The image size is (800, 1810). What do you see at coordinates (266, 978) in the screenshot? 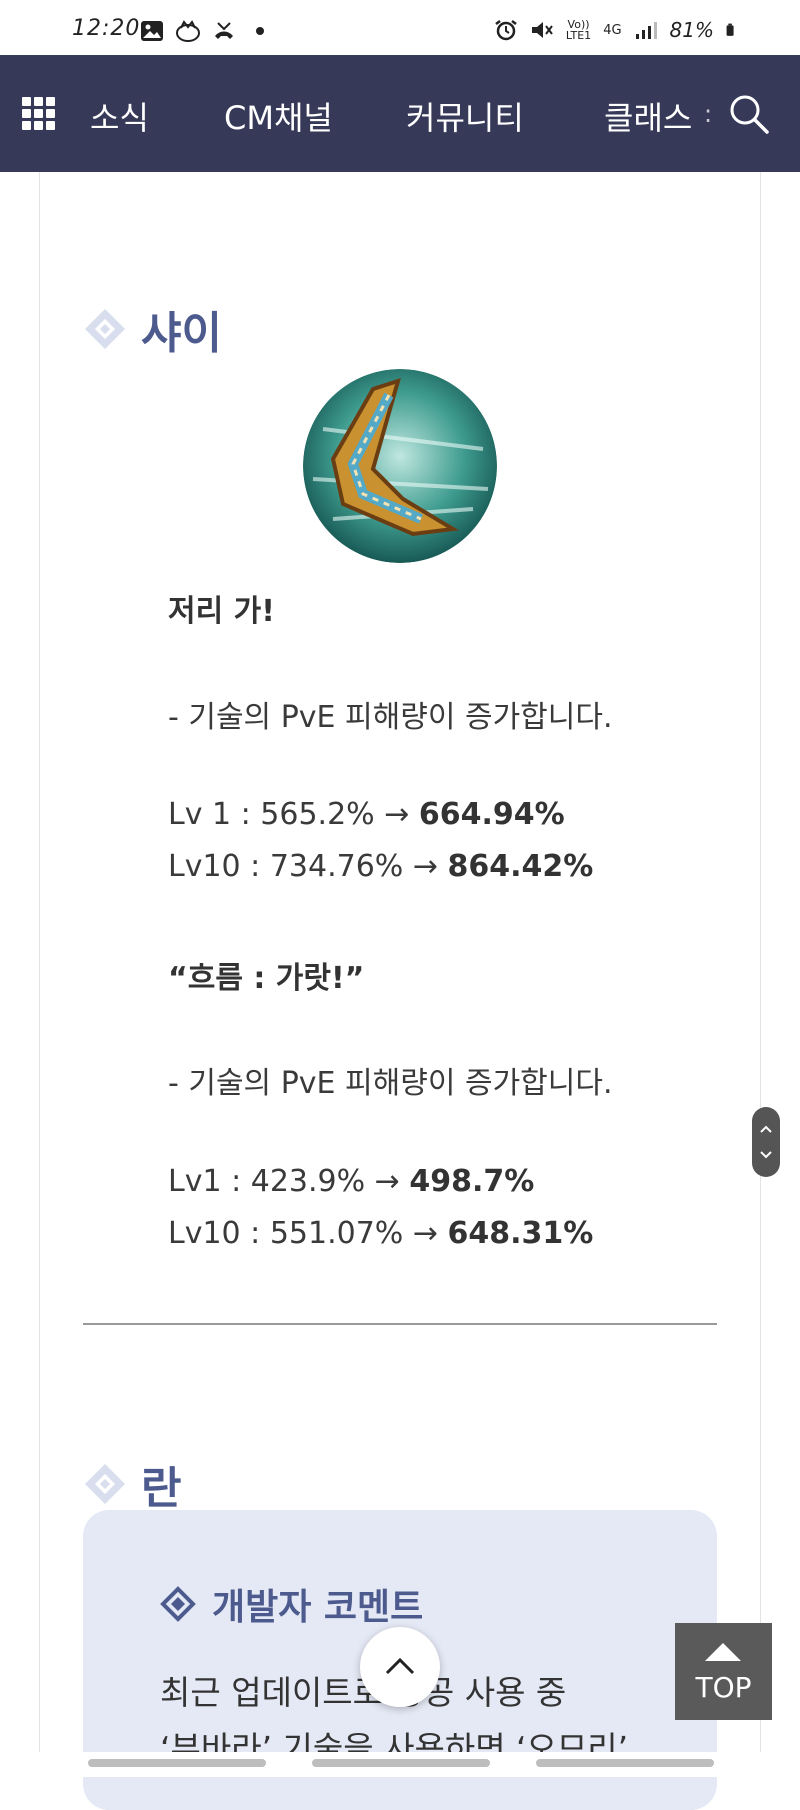
I see `skill-name-2: “흐름 : 가랏!”` at bounding box center [266, 978].